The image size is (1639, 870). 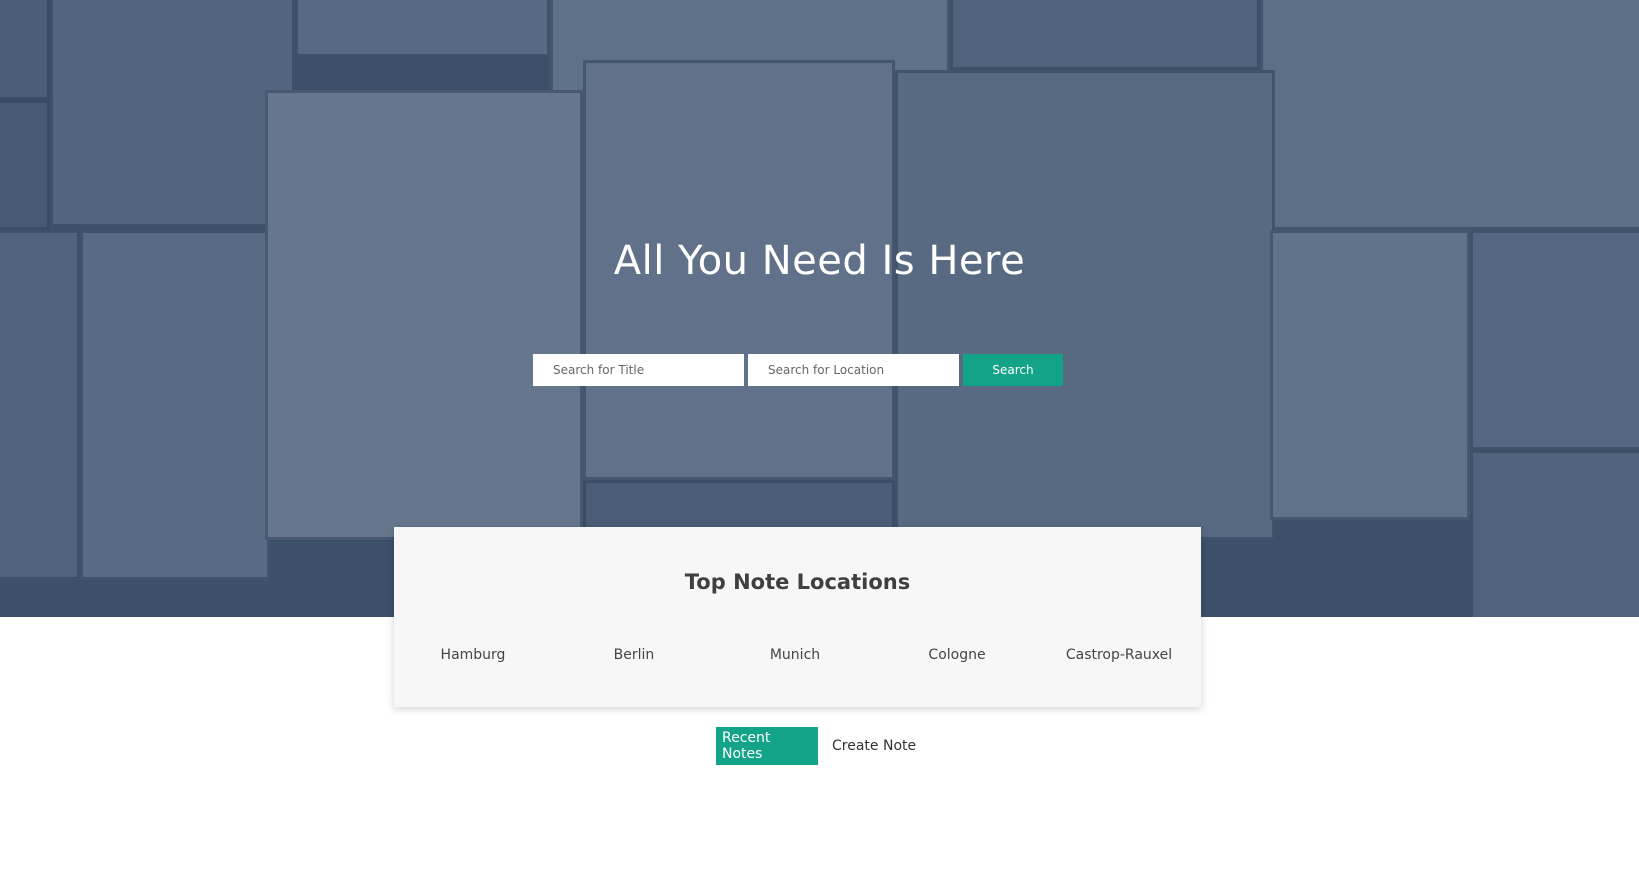 What do you see at coordinates (819, 746) in the screenshot?
I see `notes-tabs: Recent Notes Create Note` at bounding box center [819, 746].